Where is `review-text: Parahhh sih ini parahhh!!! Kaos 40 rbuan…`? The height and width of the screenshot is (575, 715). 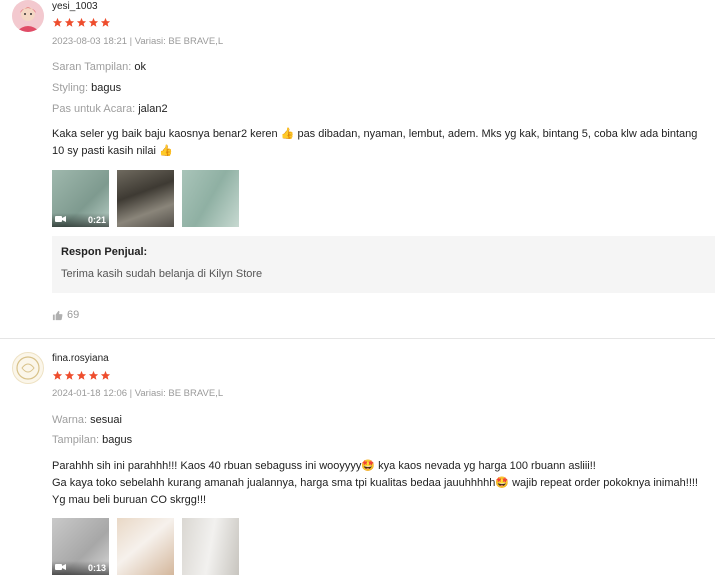
review-text: Parahhh sih ini parahhh!!! Kaos 40 rbuan… is located at coordinates (382, 483).